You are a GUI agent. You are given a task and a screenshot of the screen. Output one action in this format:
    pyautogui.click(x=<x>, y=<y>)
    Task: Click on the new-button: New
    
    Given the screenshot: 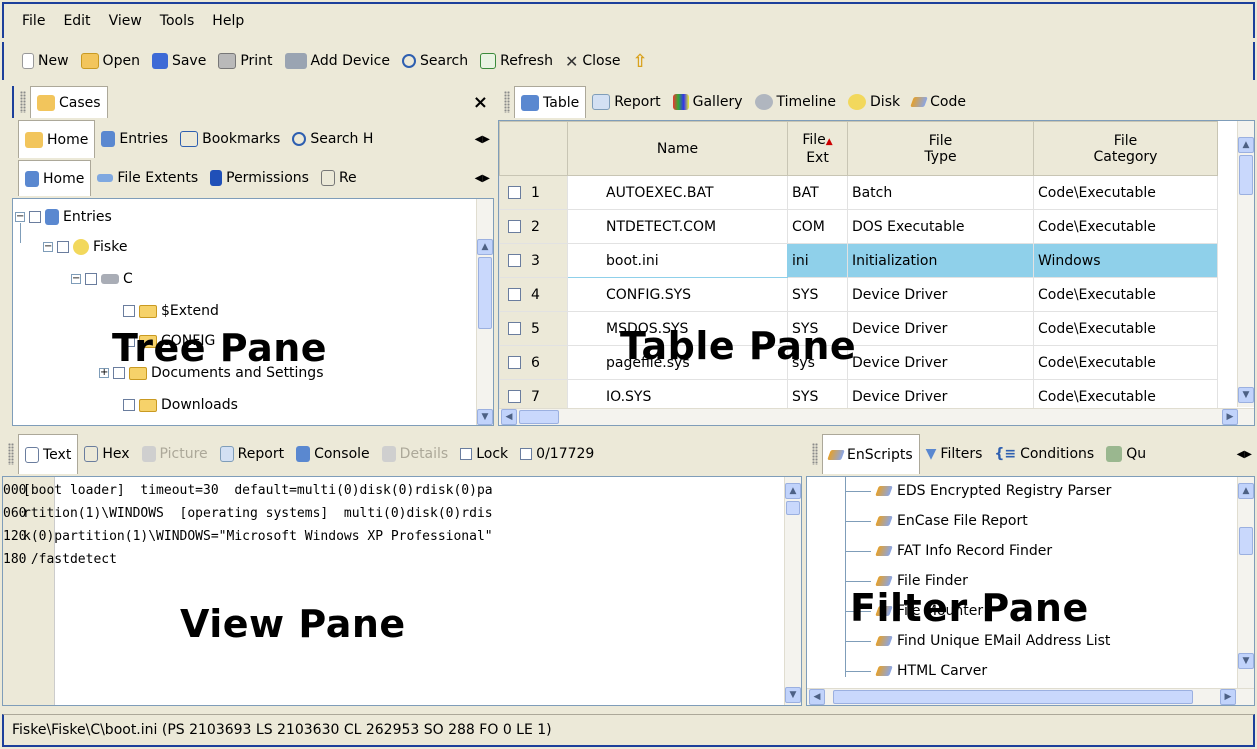 What is the action you would take?
    pyautogui.click(x=45, y=61)
    